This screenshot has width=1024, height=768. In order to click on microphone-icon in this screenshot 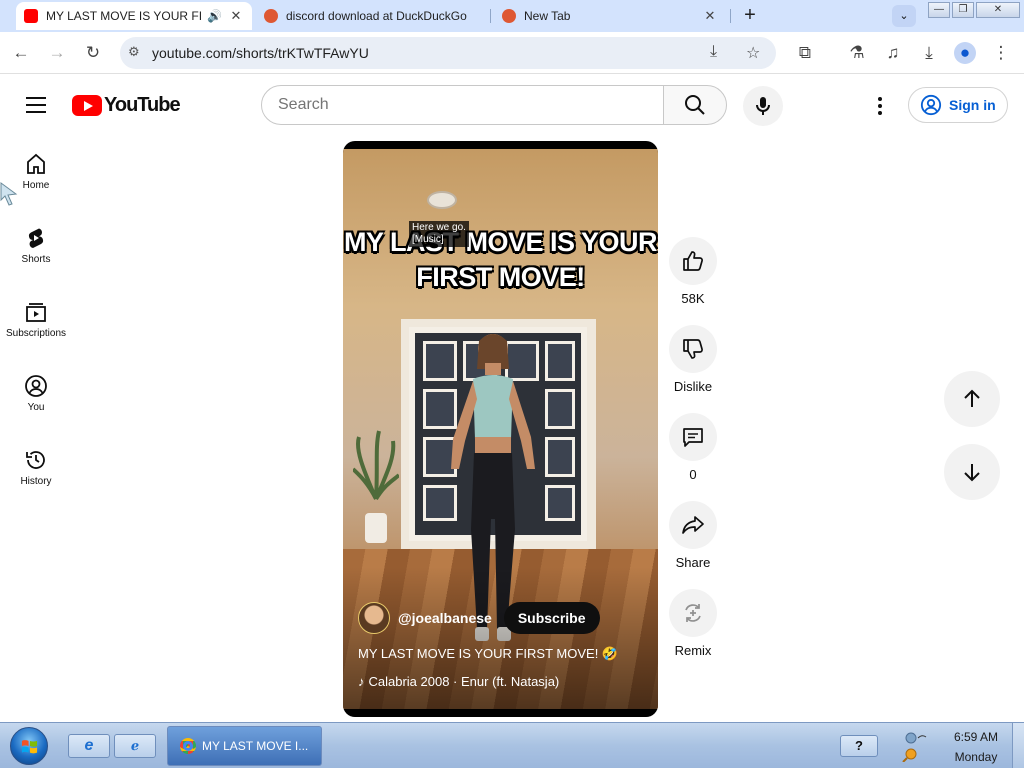, I will do `click(763, 106)`.